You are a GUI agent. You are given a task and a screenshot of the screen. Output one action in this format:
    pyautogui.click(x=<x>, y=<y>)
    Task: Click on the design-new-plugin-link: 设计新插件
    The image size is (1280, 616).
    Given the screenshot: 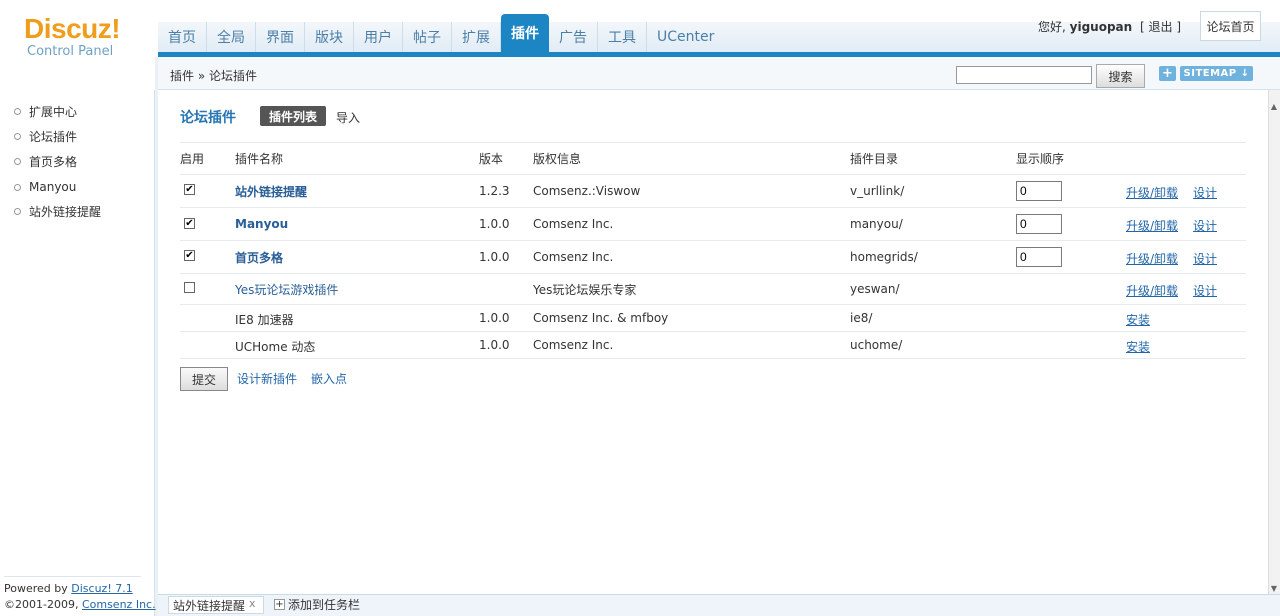 What is the action you would take?
    pyautogui.click(x=267, y=378)
    